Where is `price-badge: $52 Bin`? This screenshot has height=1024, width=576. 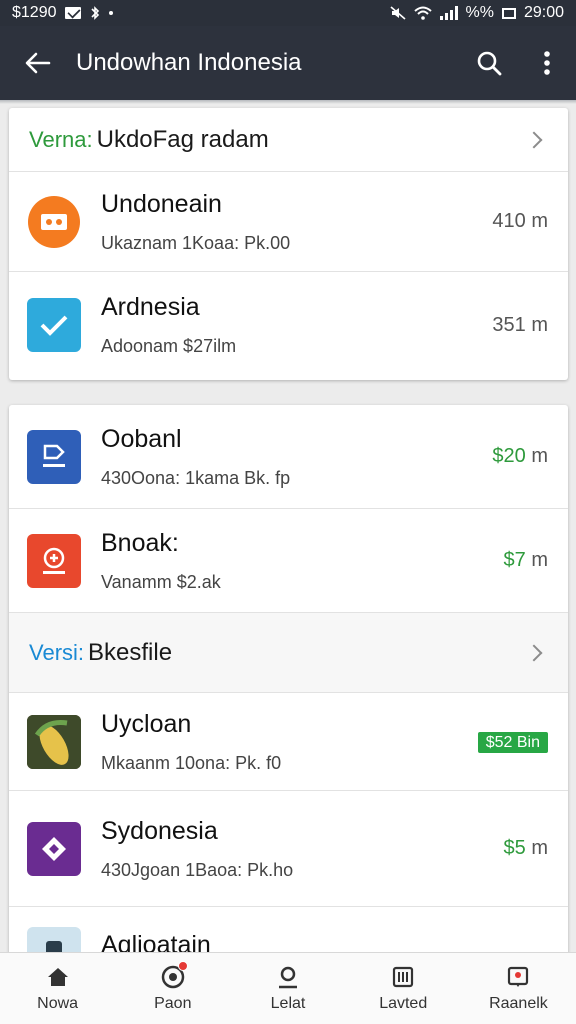
price-badge: $52 Bin is located at coordinates (512, 742).